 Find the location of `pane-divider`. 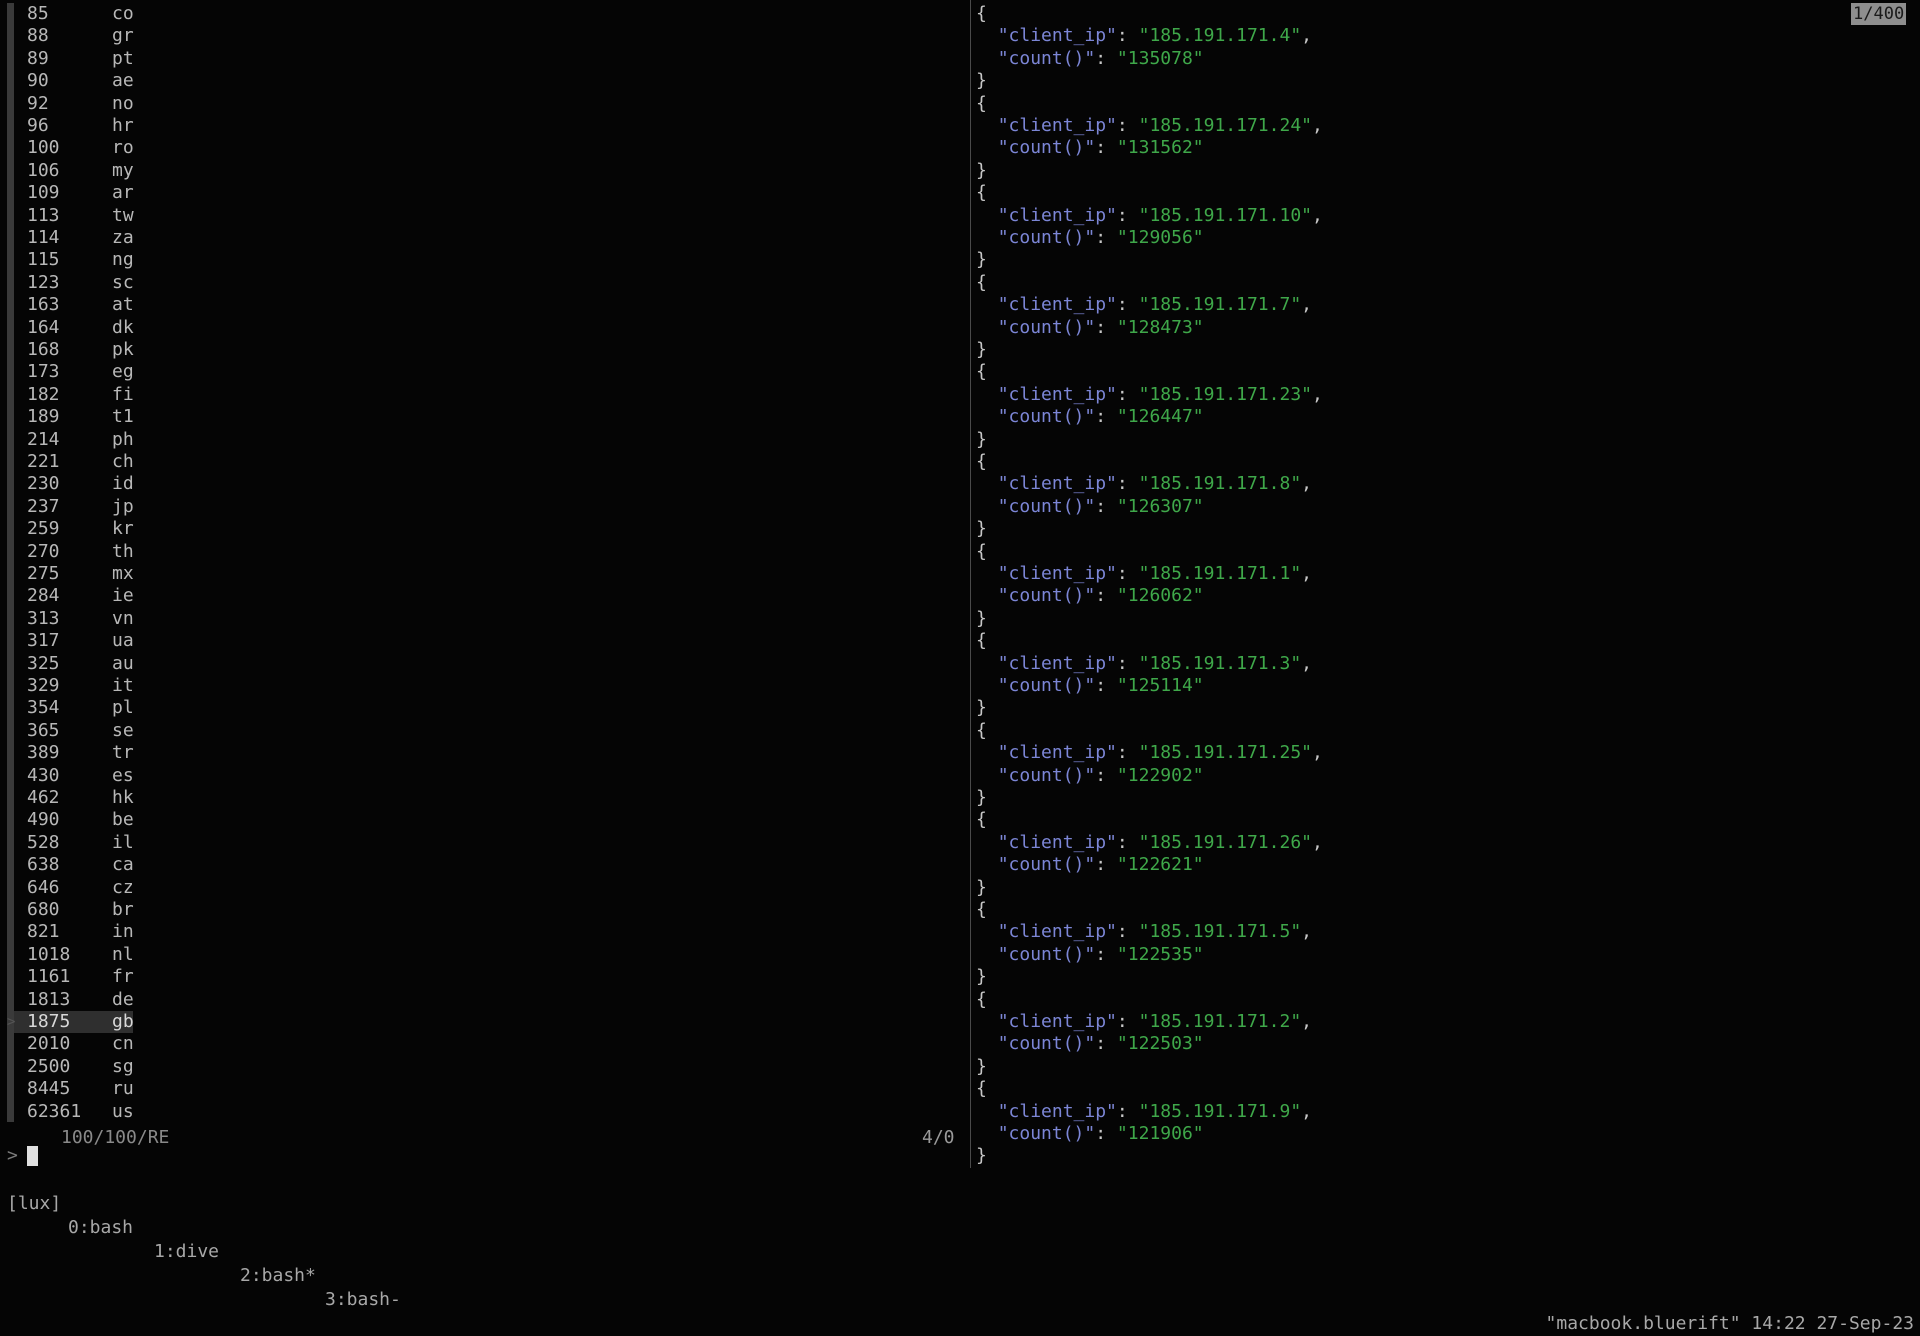

pane-divider is located at coordinates (970, 584).